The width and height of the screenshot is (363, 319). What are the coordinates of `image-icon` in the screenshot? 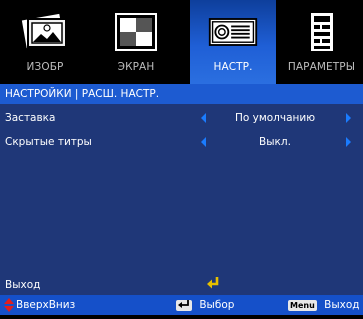 It's located at (45, 32).